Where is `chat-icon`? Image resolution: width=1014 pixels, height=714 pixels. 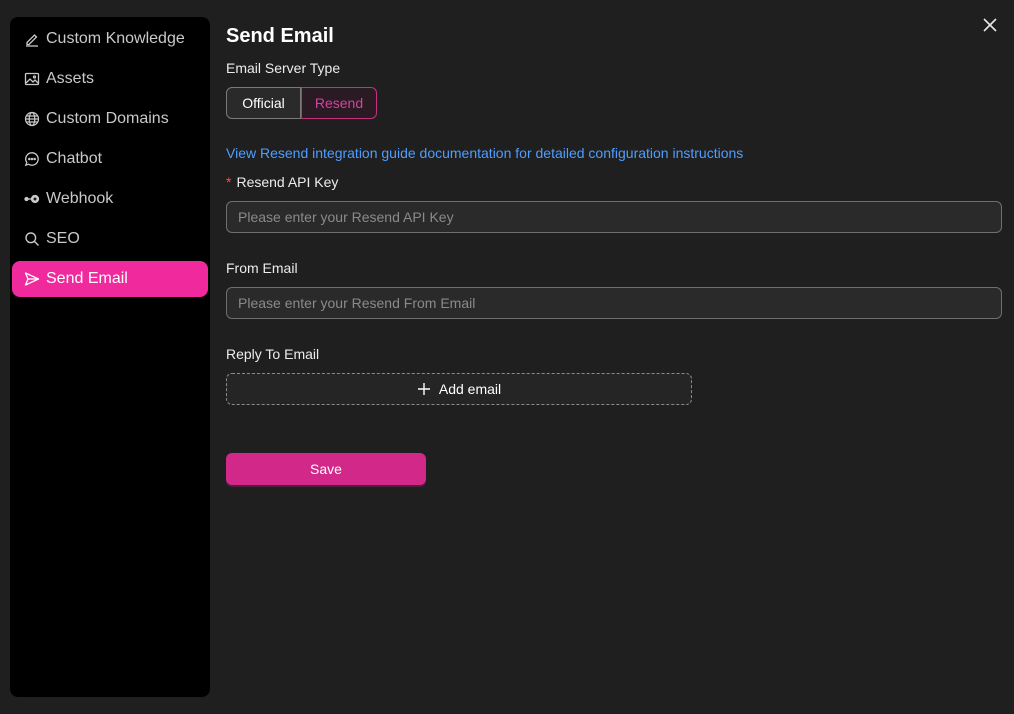 chat-icon is located at coordinates (32, 159).